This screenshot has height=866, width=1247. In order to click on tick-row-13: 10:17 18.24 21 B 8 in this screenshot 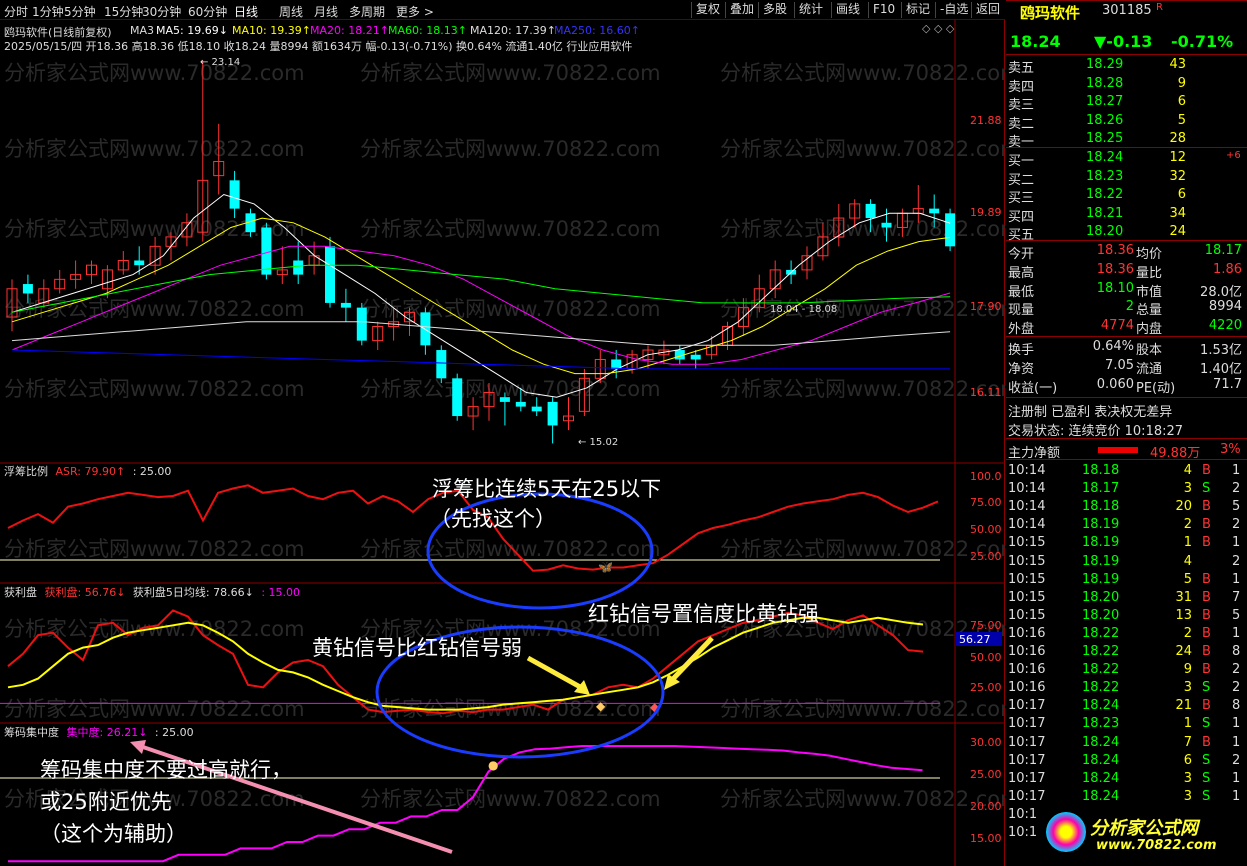, I will do `click(1126, 706)`.